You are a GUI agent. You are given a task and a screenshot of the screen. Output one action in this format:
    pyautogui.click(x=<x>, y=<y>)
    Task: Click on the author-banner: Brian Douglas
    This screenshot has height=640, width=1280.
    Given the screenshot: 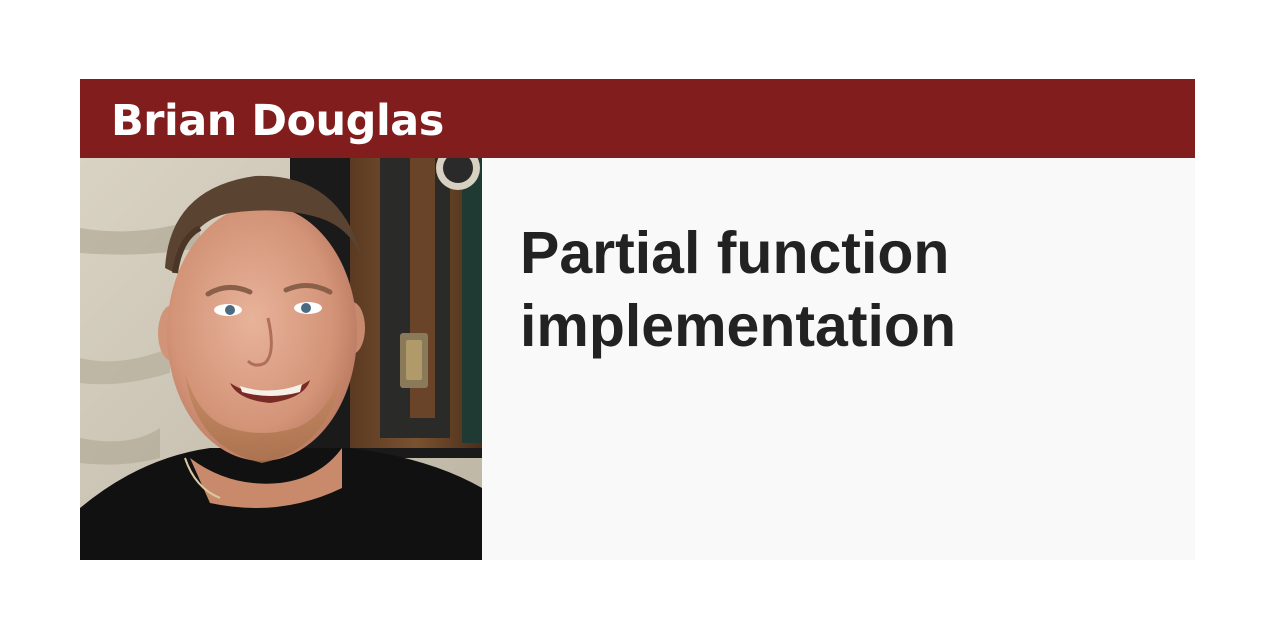 What is the action you would take?
    pyautogui.click(x=637, y=118)
    